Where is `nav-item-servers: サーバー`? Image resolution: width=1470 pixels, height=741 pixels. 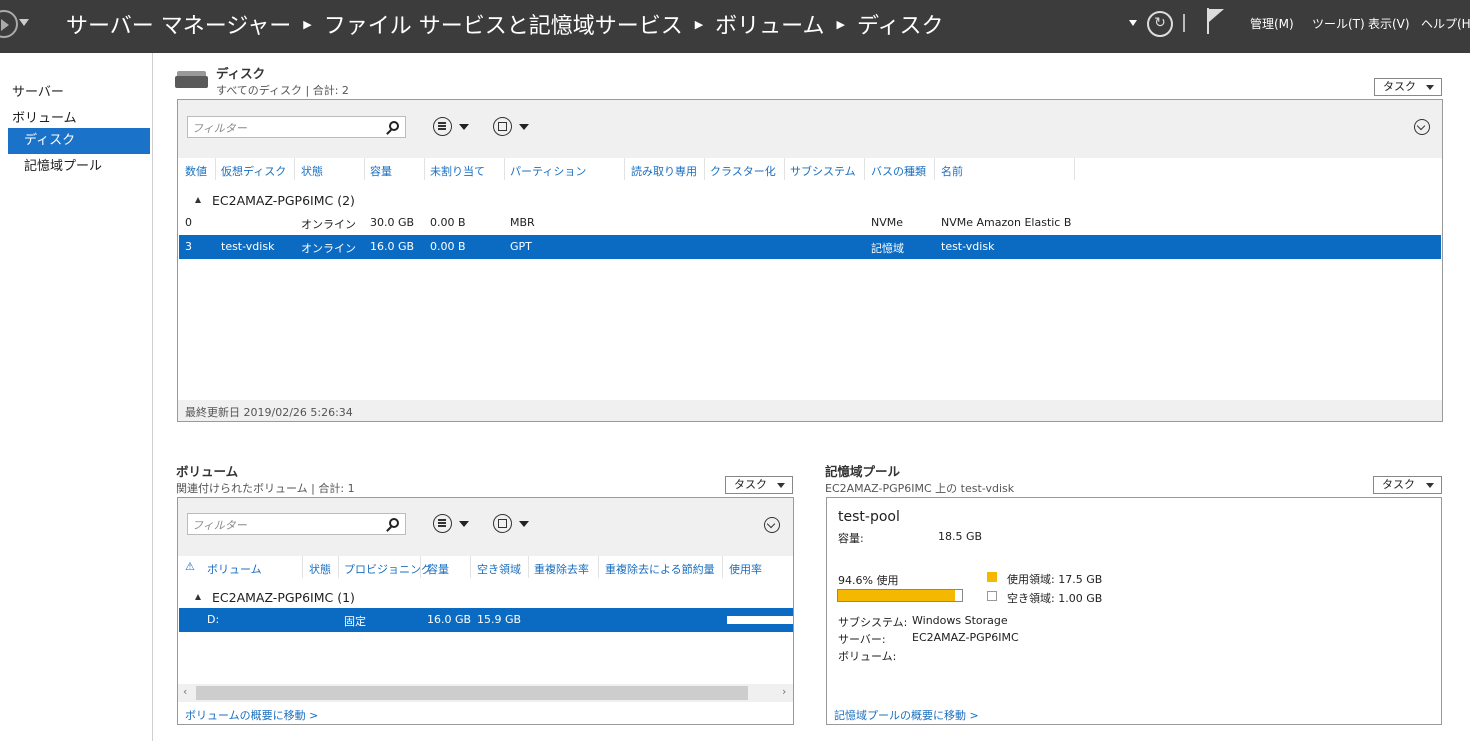
nav-item-servers: サーバー is located at coordinates (38, 90).